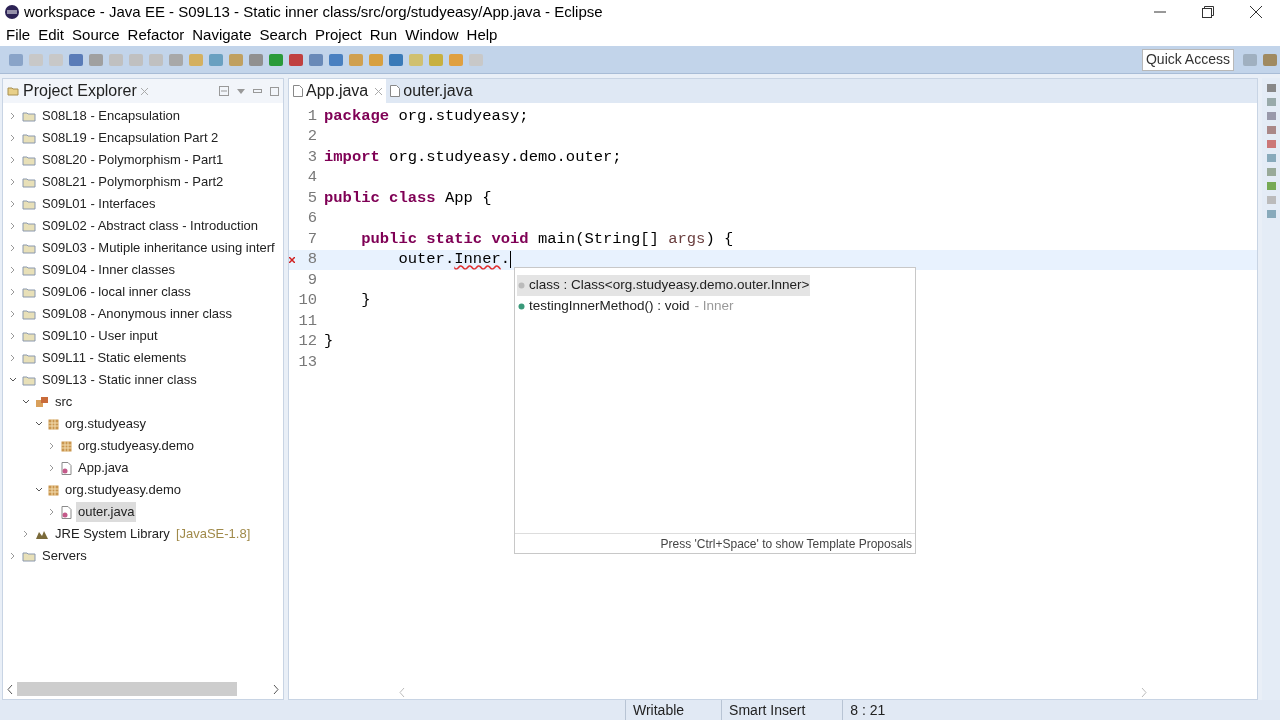 This screenshot has height=720, width=1280. What do you see at coordinates (108, 270) in the screenshot?
I see `tree-item: S09L04 - Inner classes` at bounding box center [108, 270].